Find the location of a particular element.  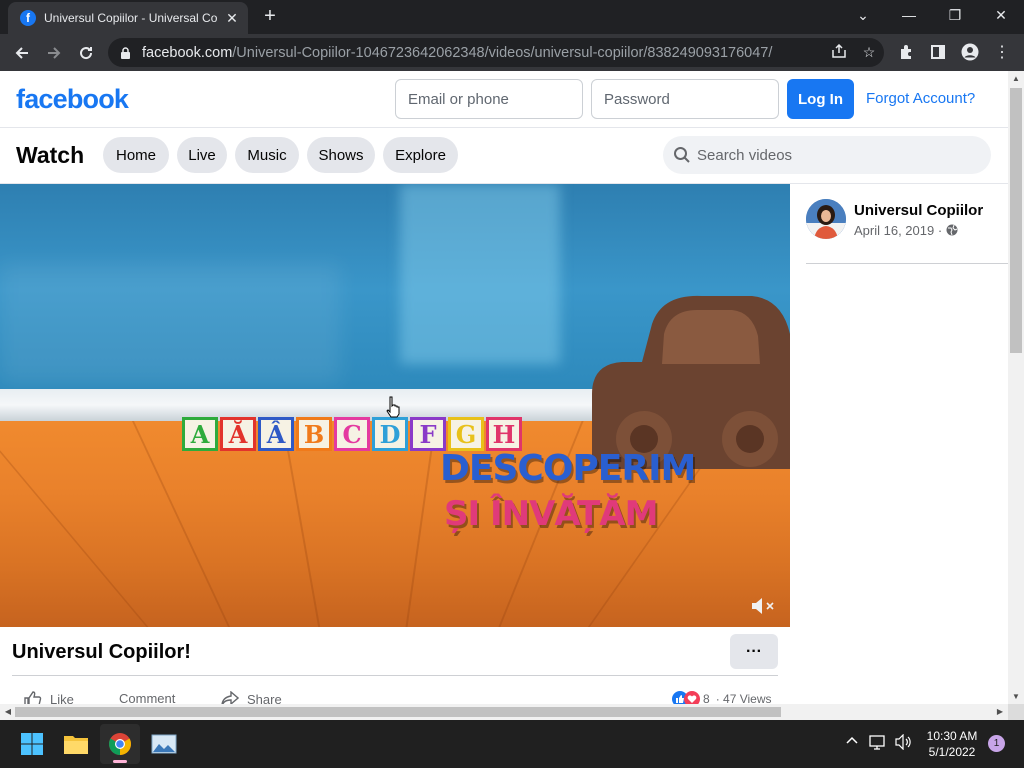

letter-block: F is located at coordinates (428, 434).